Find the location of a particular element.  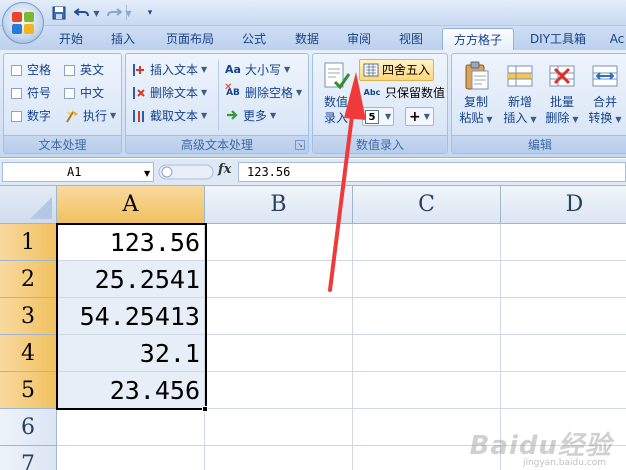

tab-view: 视图 is located at coordinates (411, 39).